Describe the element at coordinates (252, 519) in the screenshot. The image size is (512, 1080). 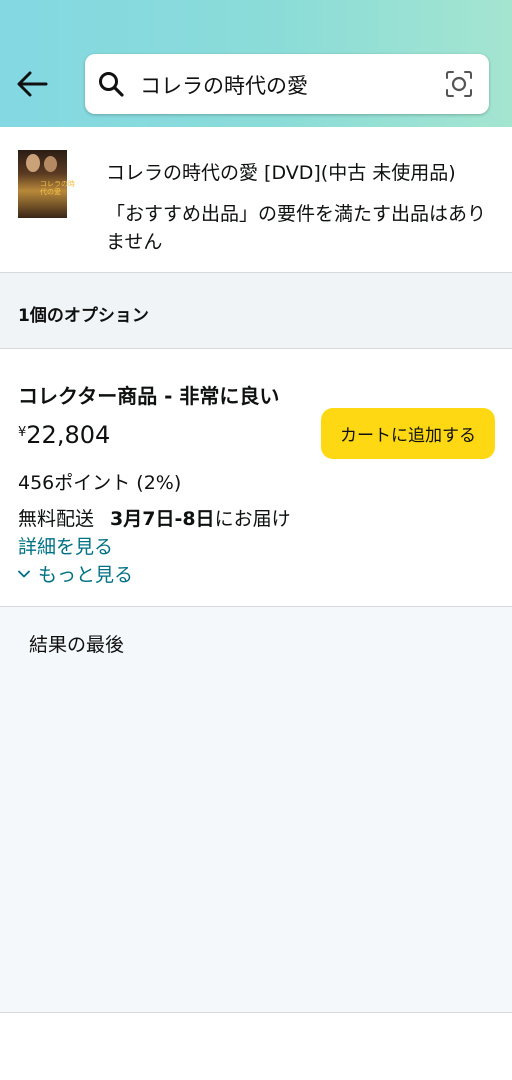
I see `delivery-suffix: にお届け` at that location.